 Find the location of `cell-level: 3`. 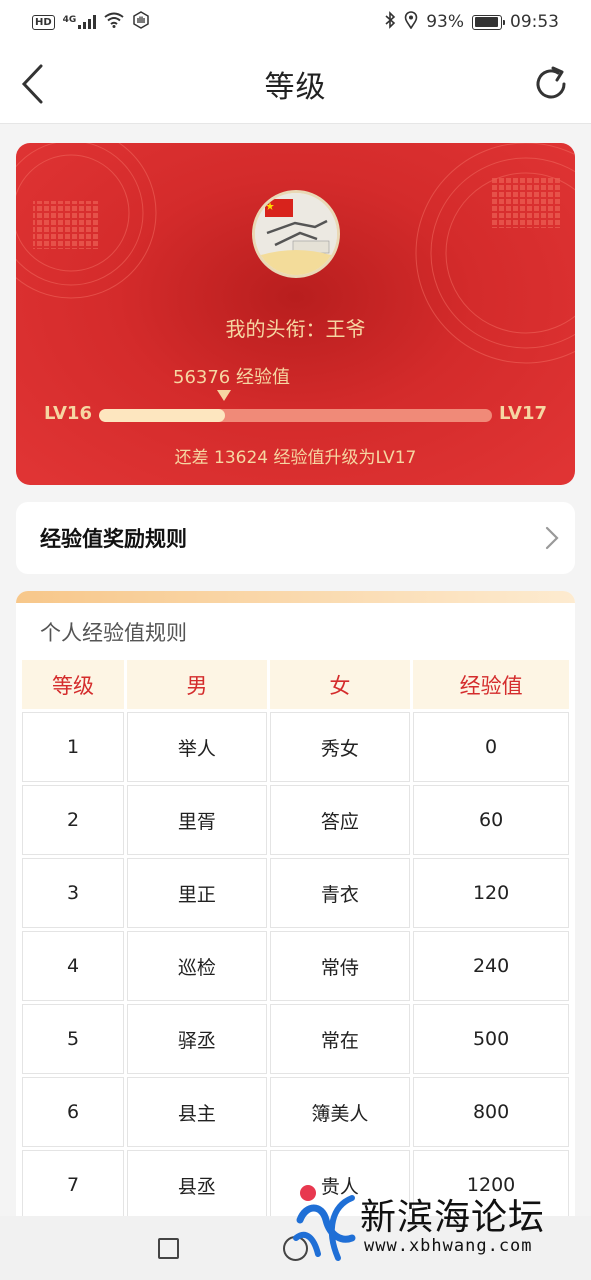

cell-level: 3 is located at coordinates (73, 893).